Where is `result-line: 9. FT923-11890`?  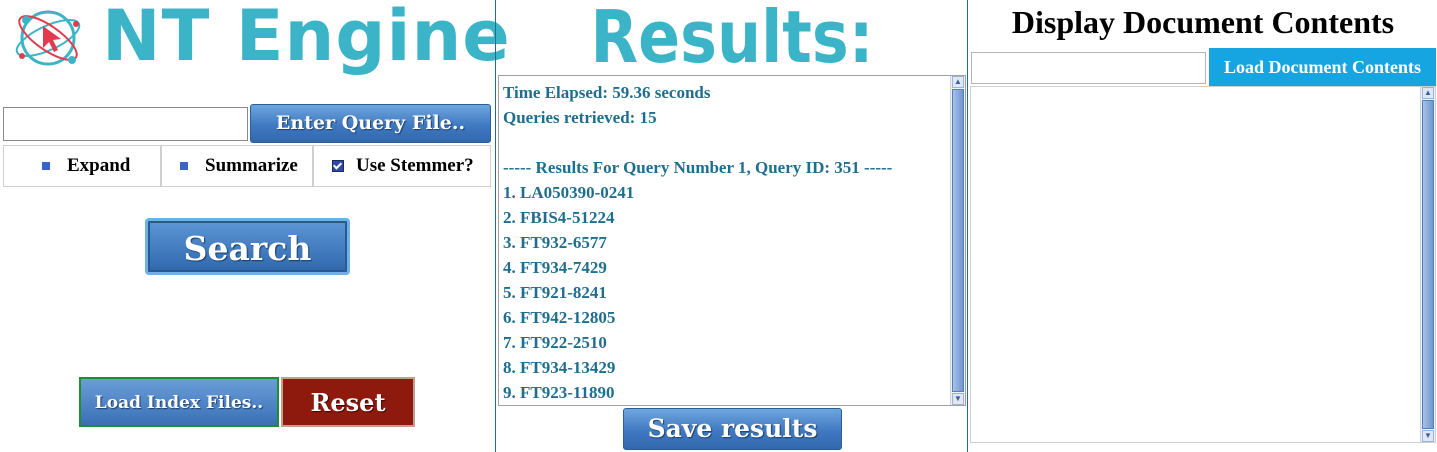
result-line: 9. FT923-11890 is located at coordinates (559, 392).